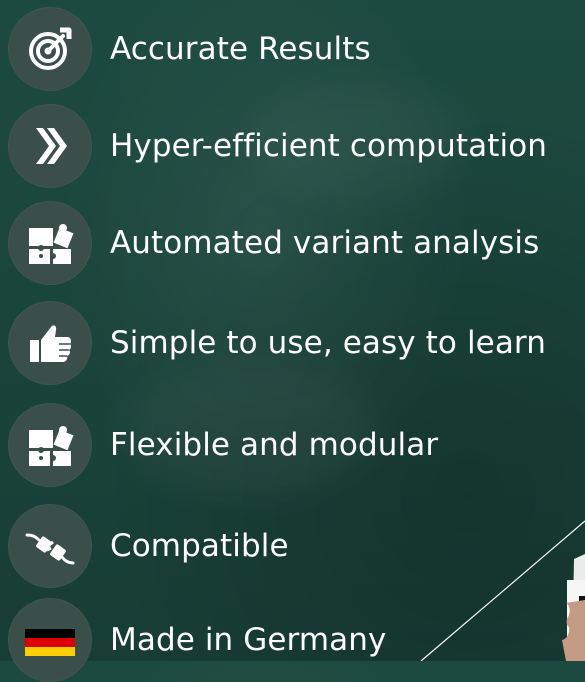 Image resolution: width=585 pixels, height=682 pixels. I want to click on target-icon, so click(50, 48).